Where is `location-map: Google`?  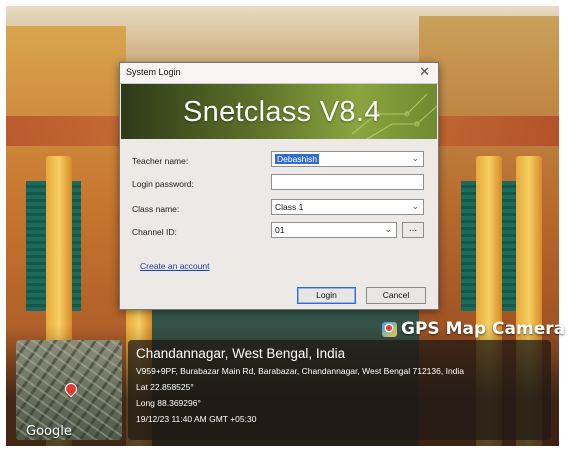
location-map: Google is located at coordinates (69, 390).